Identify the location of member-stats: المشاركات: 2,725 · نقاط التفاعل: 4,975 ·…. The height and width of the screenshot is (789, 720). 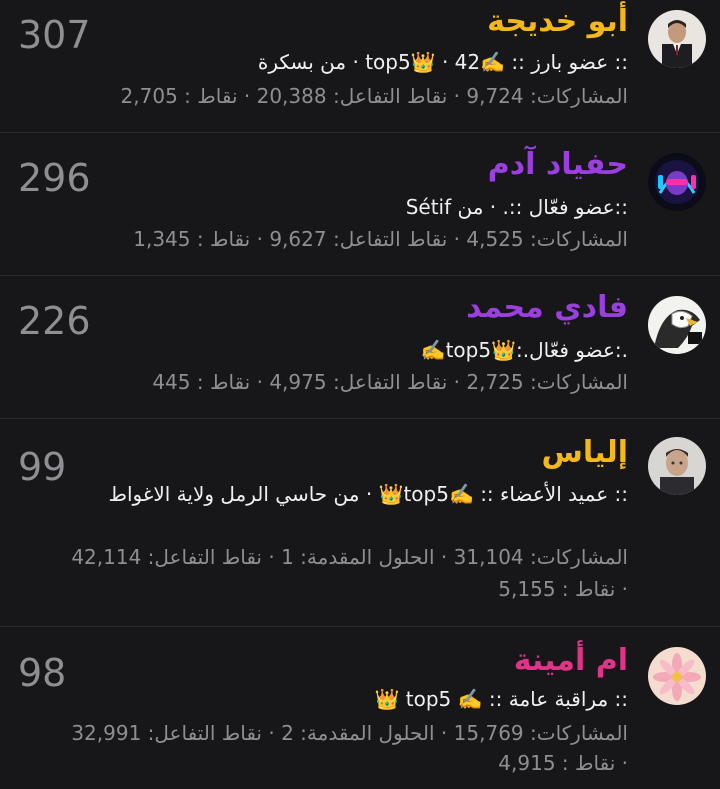
(390, 382).